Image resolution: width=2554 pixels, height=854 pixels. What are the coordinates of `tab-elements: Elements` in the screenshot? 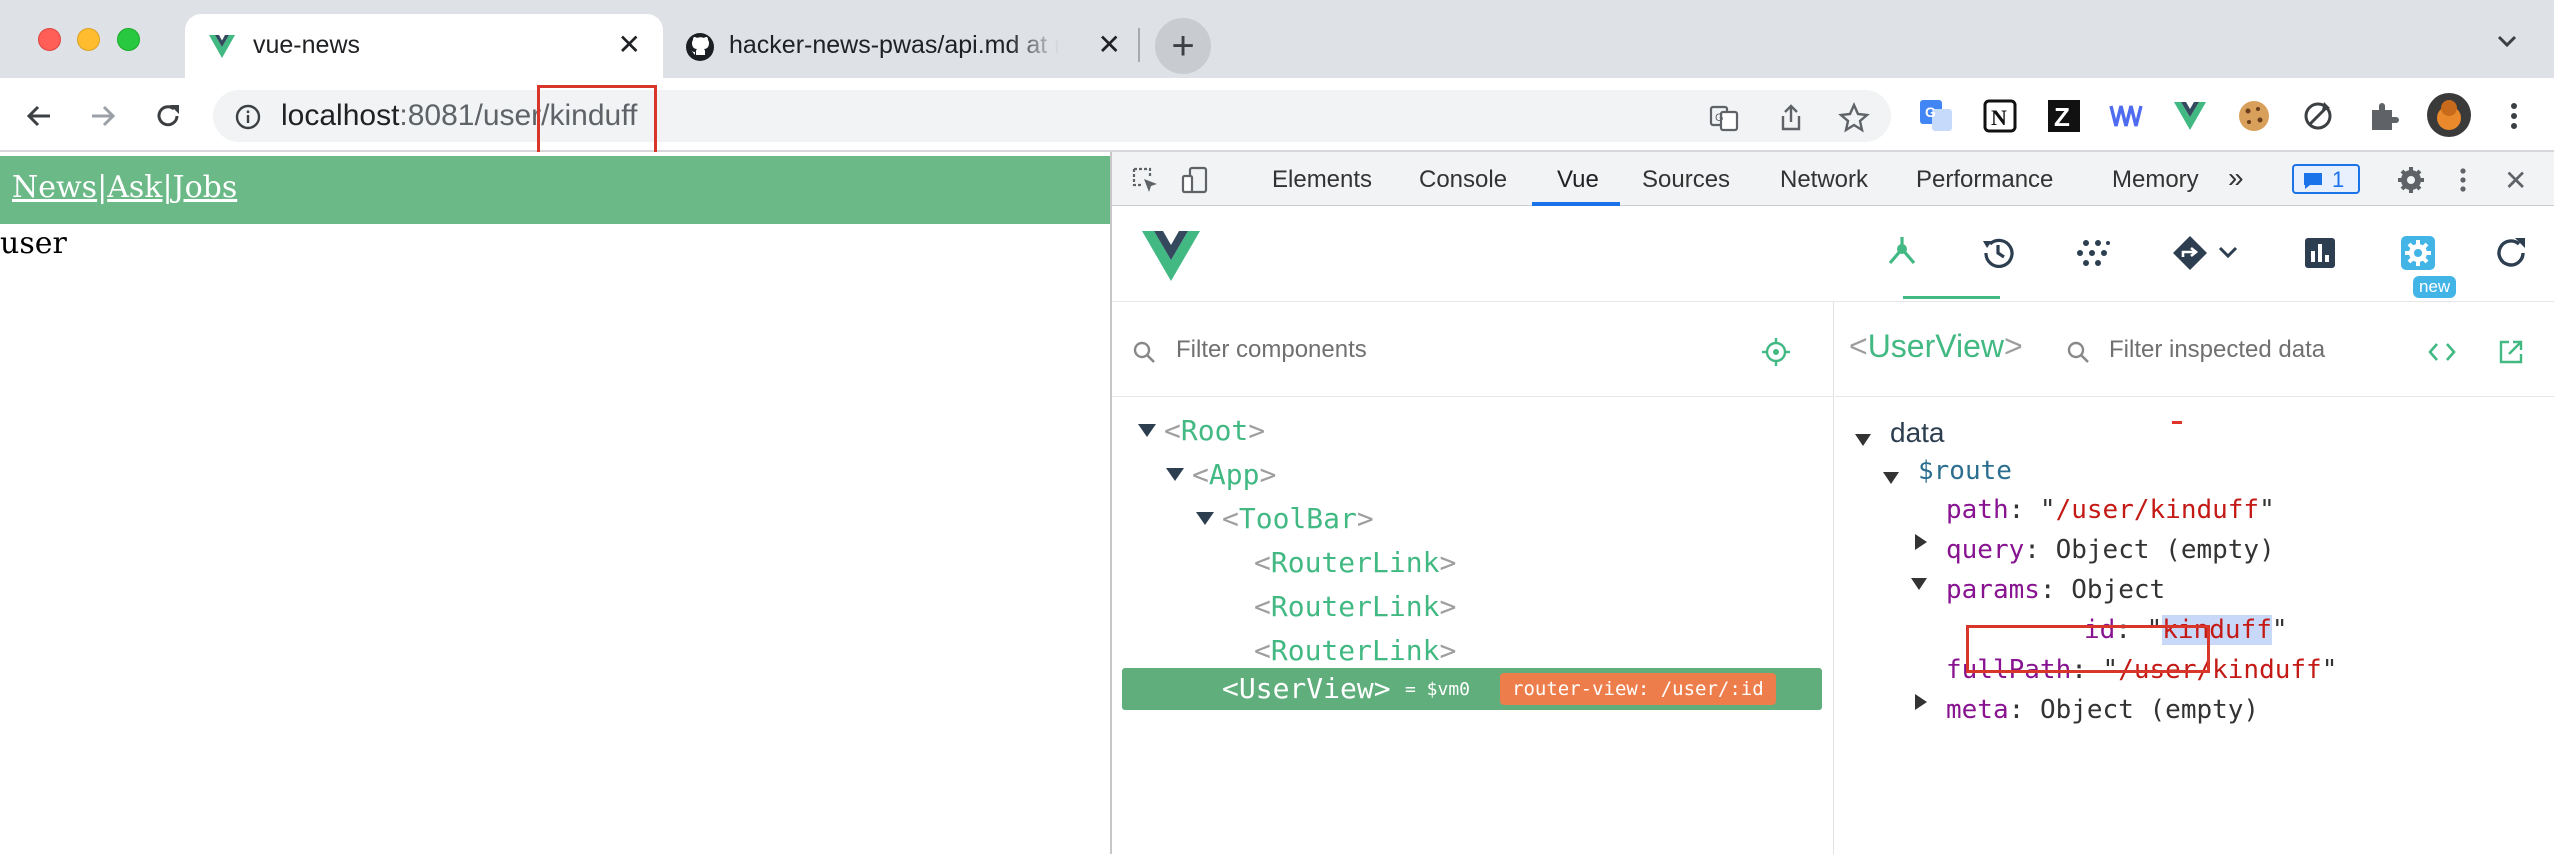 It's located at (1322, 180).